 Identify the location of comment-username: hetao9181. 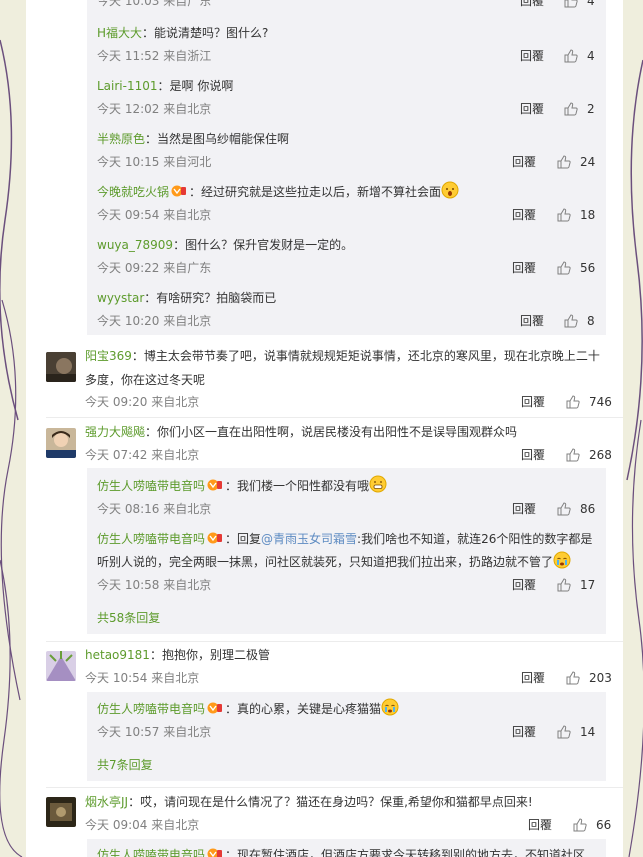
(117, 655).